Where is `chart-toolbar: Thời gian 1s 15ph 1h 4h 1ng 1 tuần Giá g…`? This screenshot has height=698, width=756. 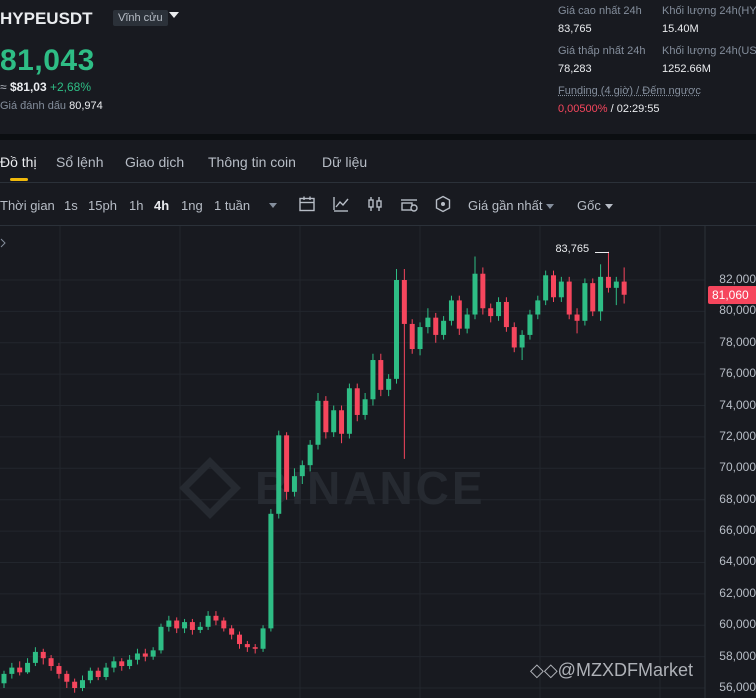 chart-toolbar: Thời gian 1s 15ph 1h 4h 1ng 1 tuần Giá g… is located at coordinates (378, 204).